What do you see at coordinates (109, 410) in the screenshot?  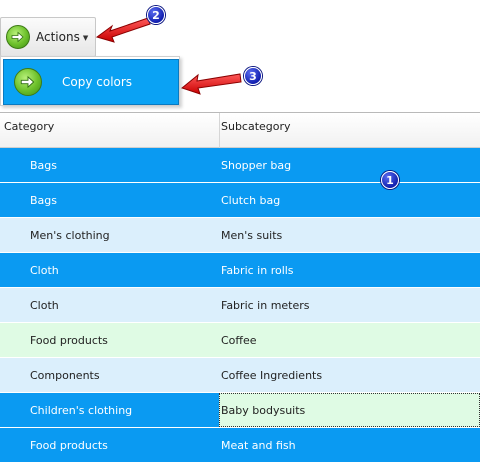 I see `category-cell: Children's clothing` at bounding box center [109, 410].